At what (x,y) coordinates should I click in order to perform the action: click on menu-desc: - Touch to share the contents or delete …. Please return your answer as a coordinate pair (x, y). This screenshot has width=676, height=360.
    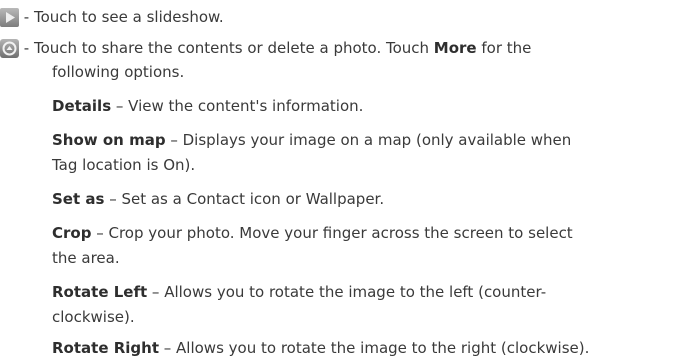
    Looking at the image, I should click on (275, 48).